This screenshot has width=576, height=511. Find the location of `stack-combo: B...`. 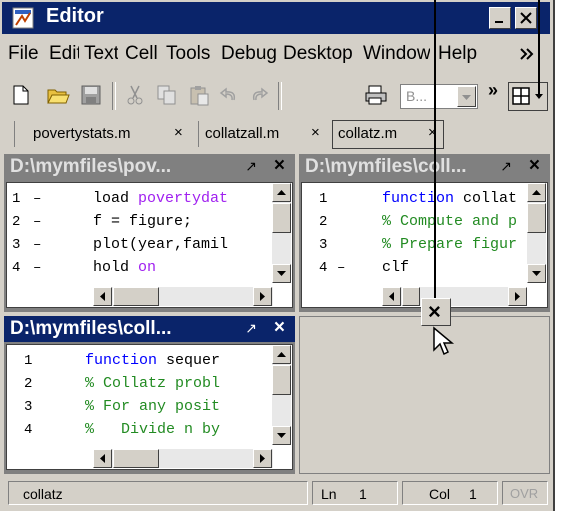

stack-combo: B... is located at coordinates (439, 96).